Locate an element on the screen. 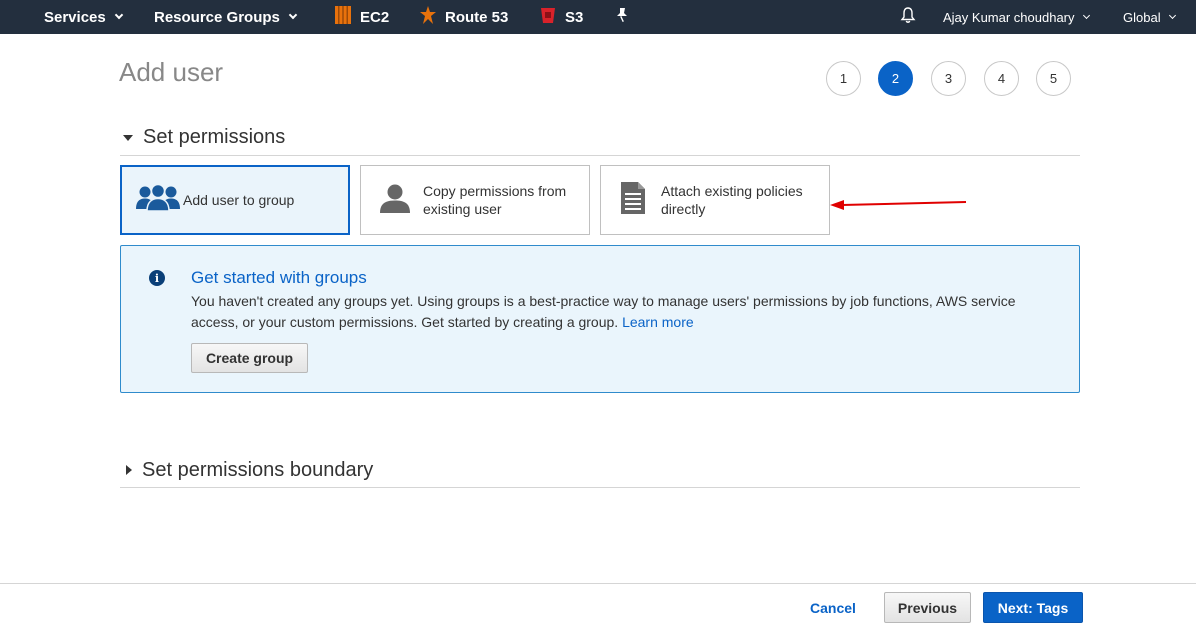 The image size is (1196, 630). annotation-arrow-icon is located at coordinates (898, 205).